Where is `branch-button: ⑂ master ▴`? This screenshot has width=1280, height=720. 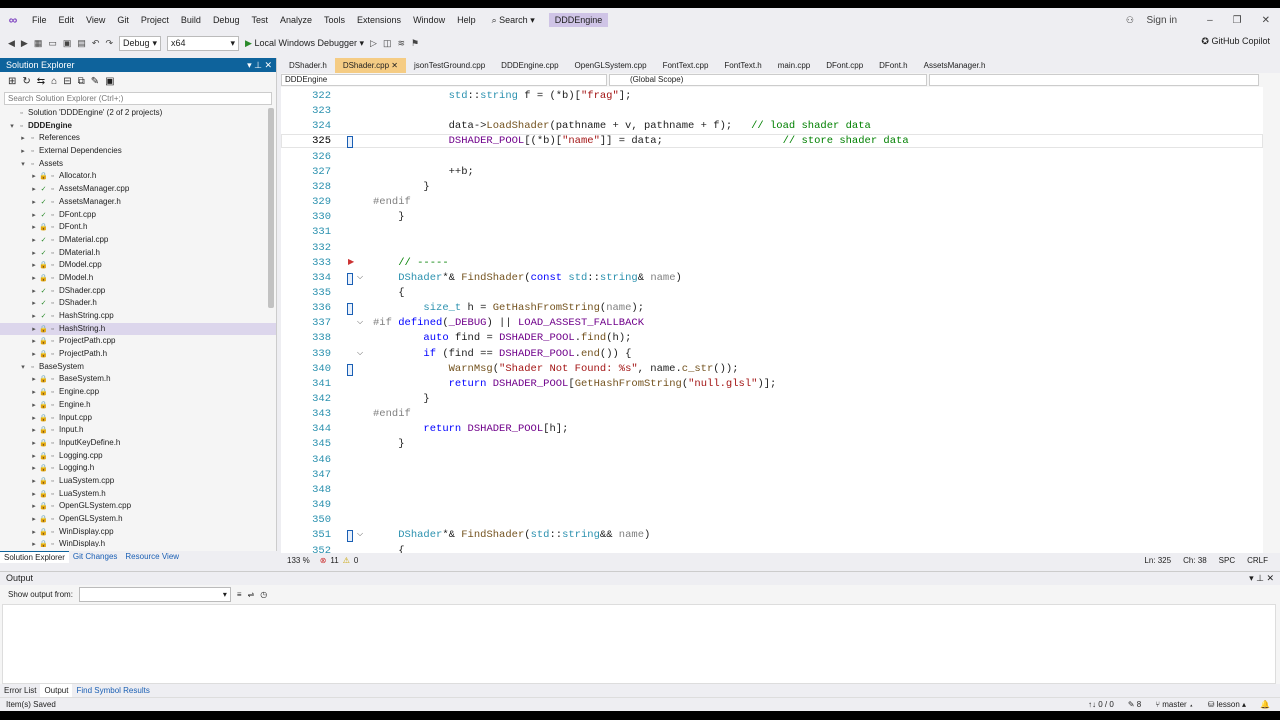 branch-button: ⑂ master ▴ is located at coordinates (1174, 704).